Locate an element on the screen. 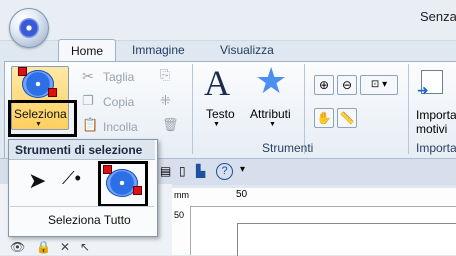  grid-icon: ⁜ is located at coordinates (165, 100).